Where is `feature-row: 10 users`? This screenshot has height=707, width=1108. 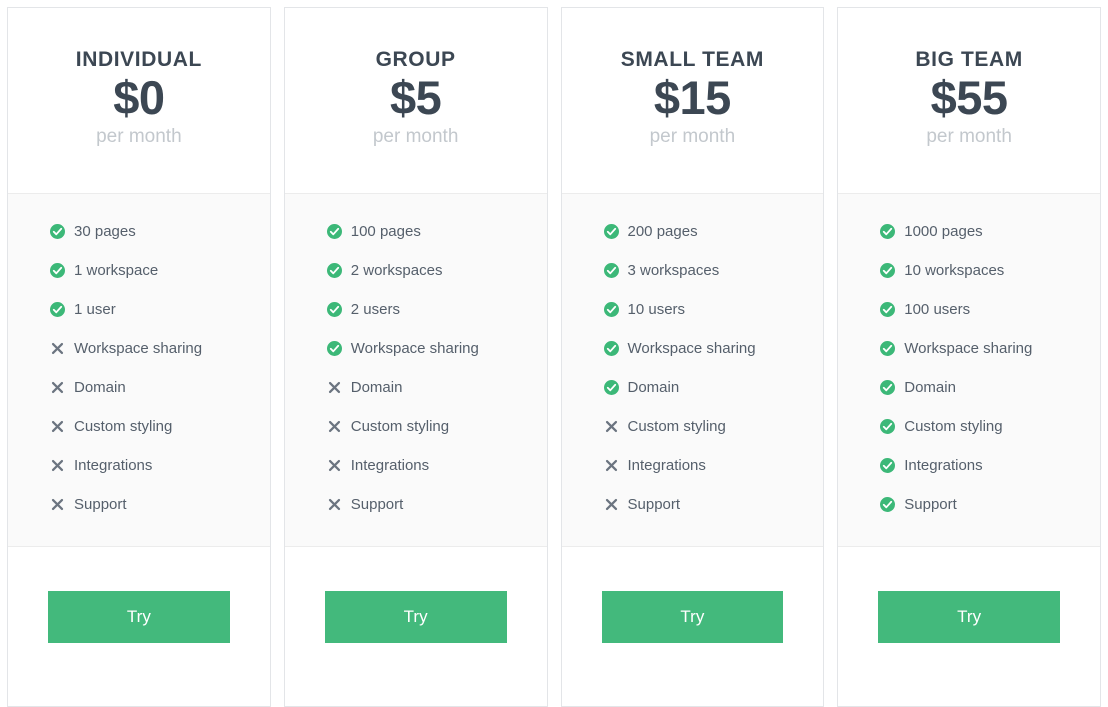 feature-row: 10 users is located at coordinates (693, 309).